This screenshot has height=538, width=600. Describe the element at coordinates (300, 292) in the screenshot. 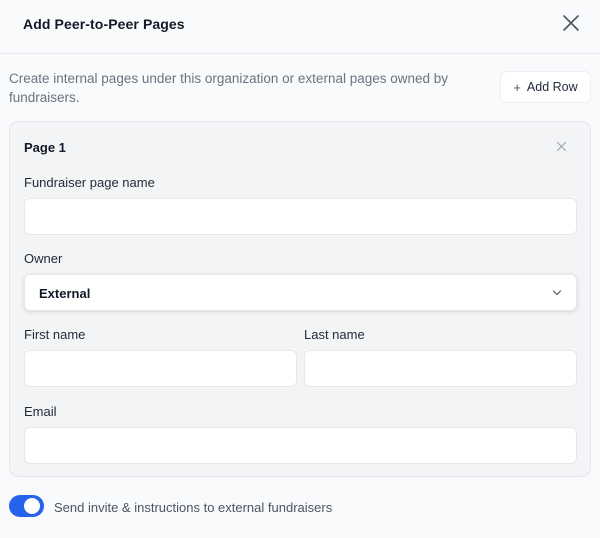

I see `owner-select: External` at that location.